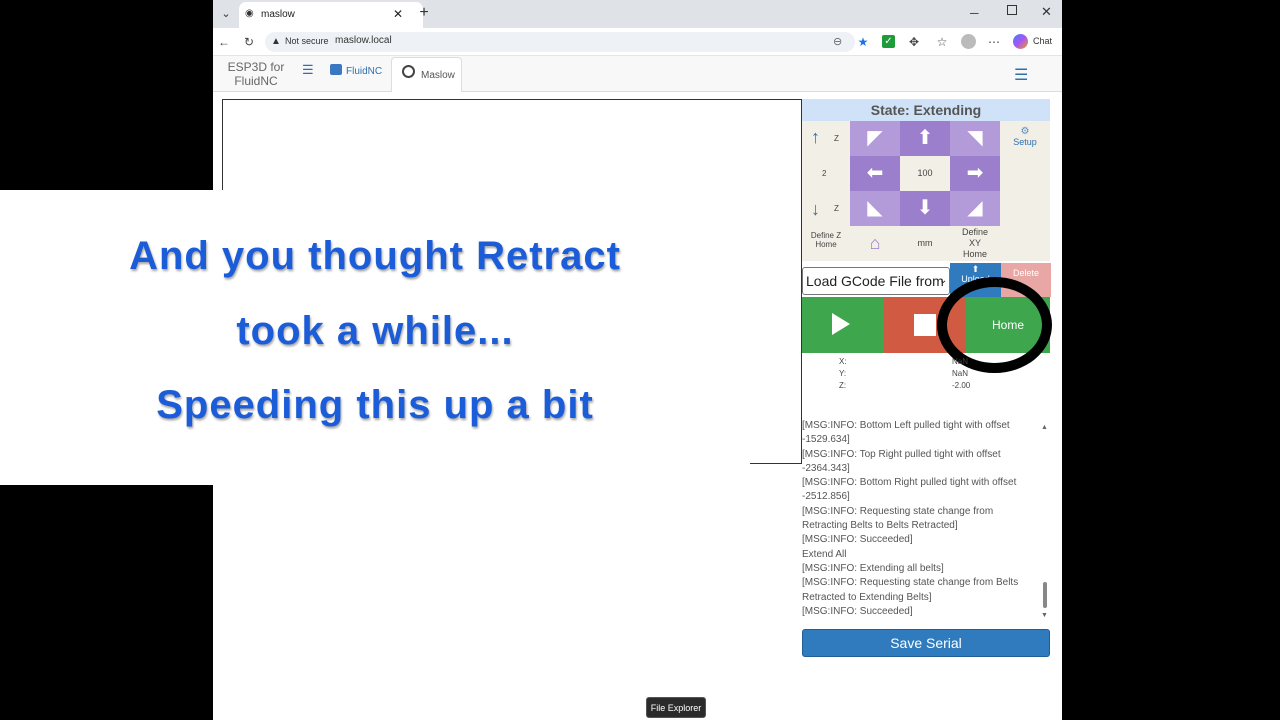  Describe the element at coordinates (974, 13) in the screenshot. I see `minimize-icon: ─` at that location.